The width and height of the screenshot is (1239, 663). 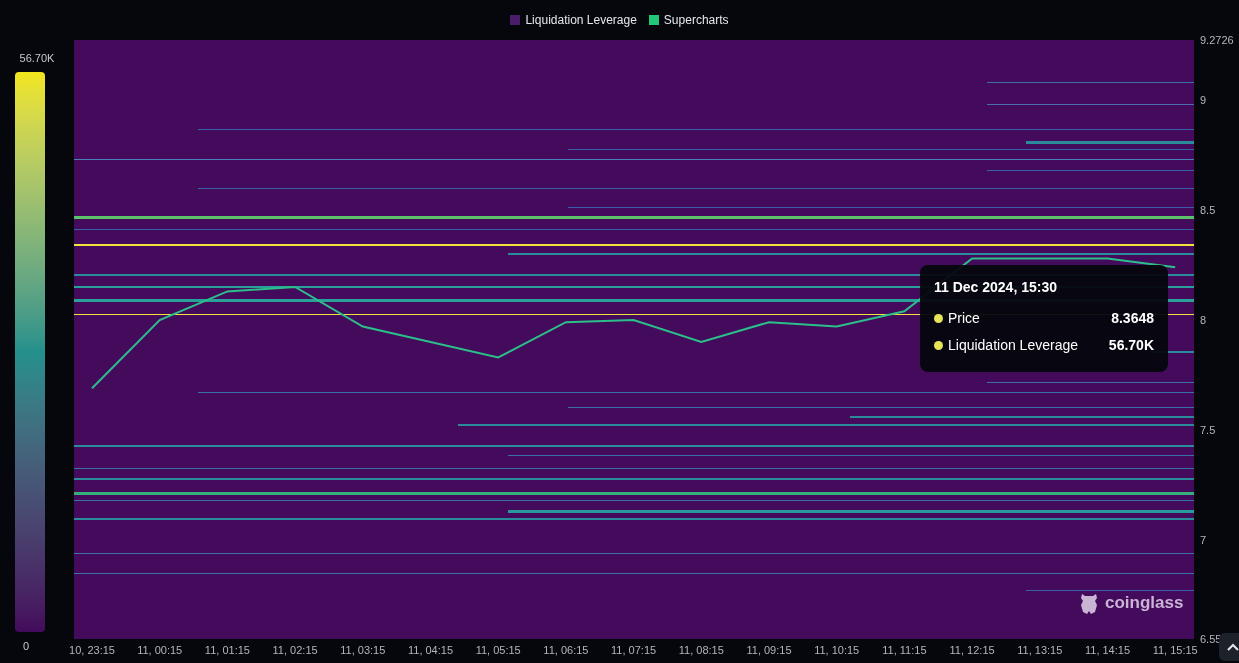 What do you see at coordinates (1203, 99) in the screenshot?
I see `y-tick-label: 9` at bounding box center [1203, 99].